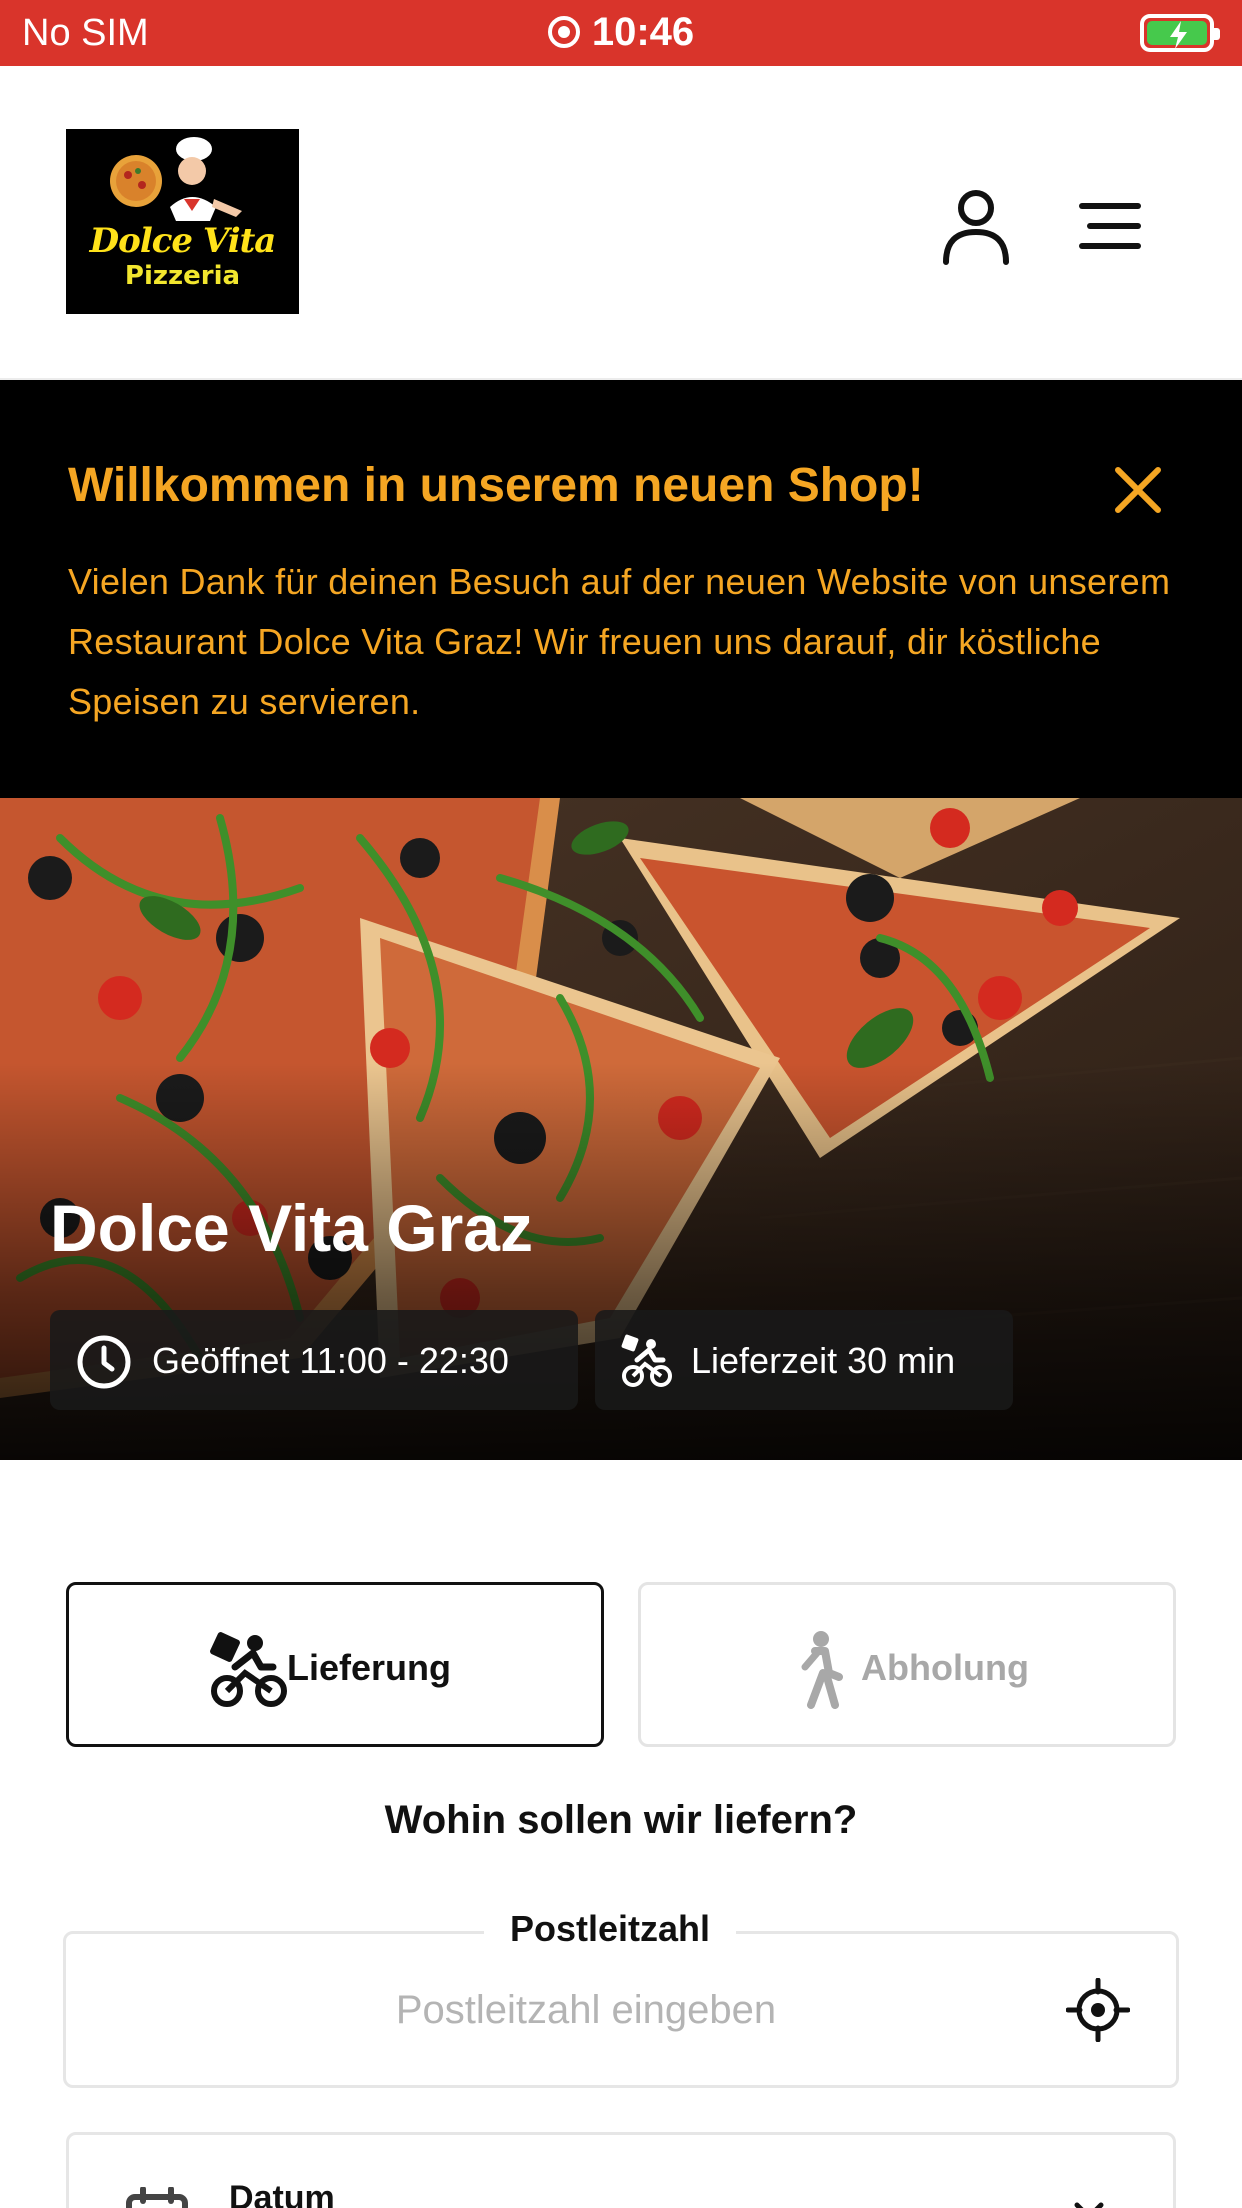  Describe the element at coordinates (945, 1667) in the screenshot. I see `pickup-option-label: Abholung` at that location.